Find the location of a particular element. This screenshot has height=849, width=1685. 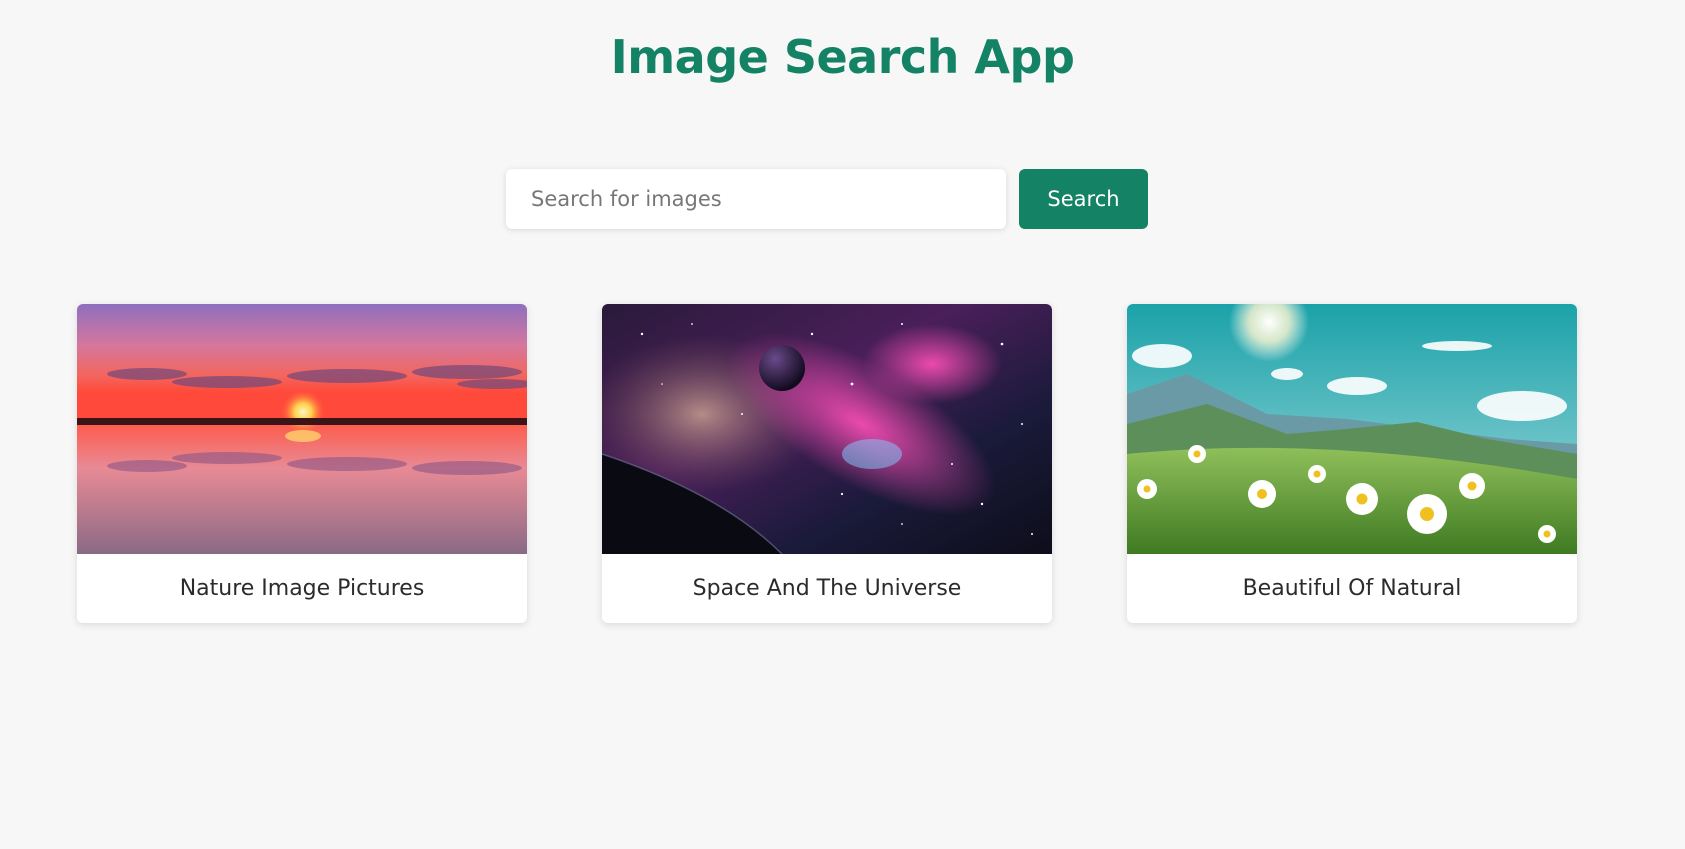

result-card: Nature Image Pictures is located at coordinates (302, 463).